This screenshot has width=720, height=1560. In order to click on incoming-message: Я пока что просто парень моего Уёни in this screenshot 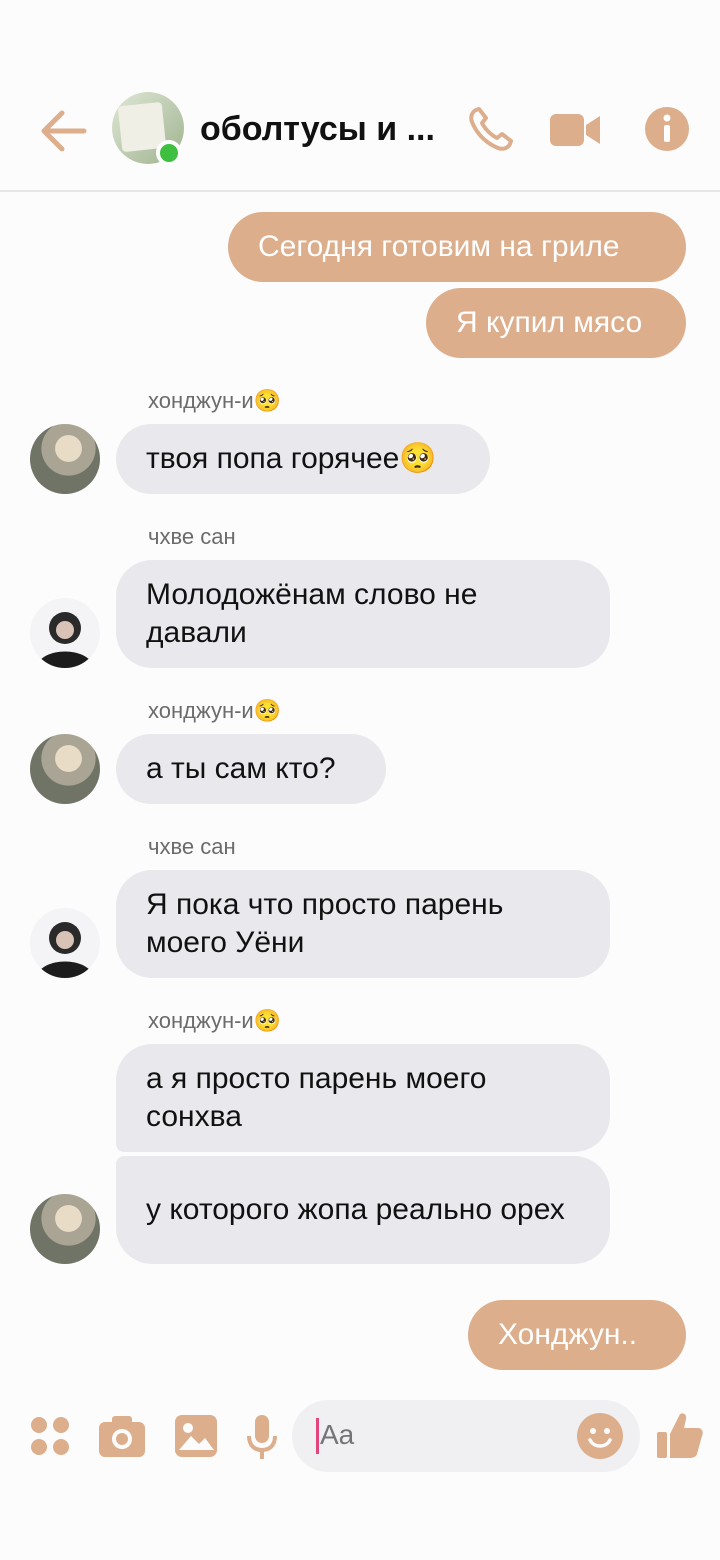, I will do `click(363, 924)`.